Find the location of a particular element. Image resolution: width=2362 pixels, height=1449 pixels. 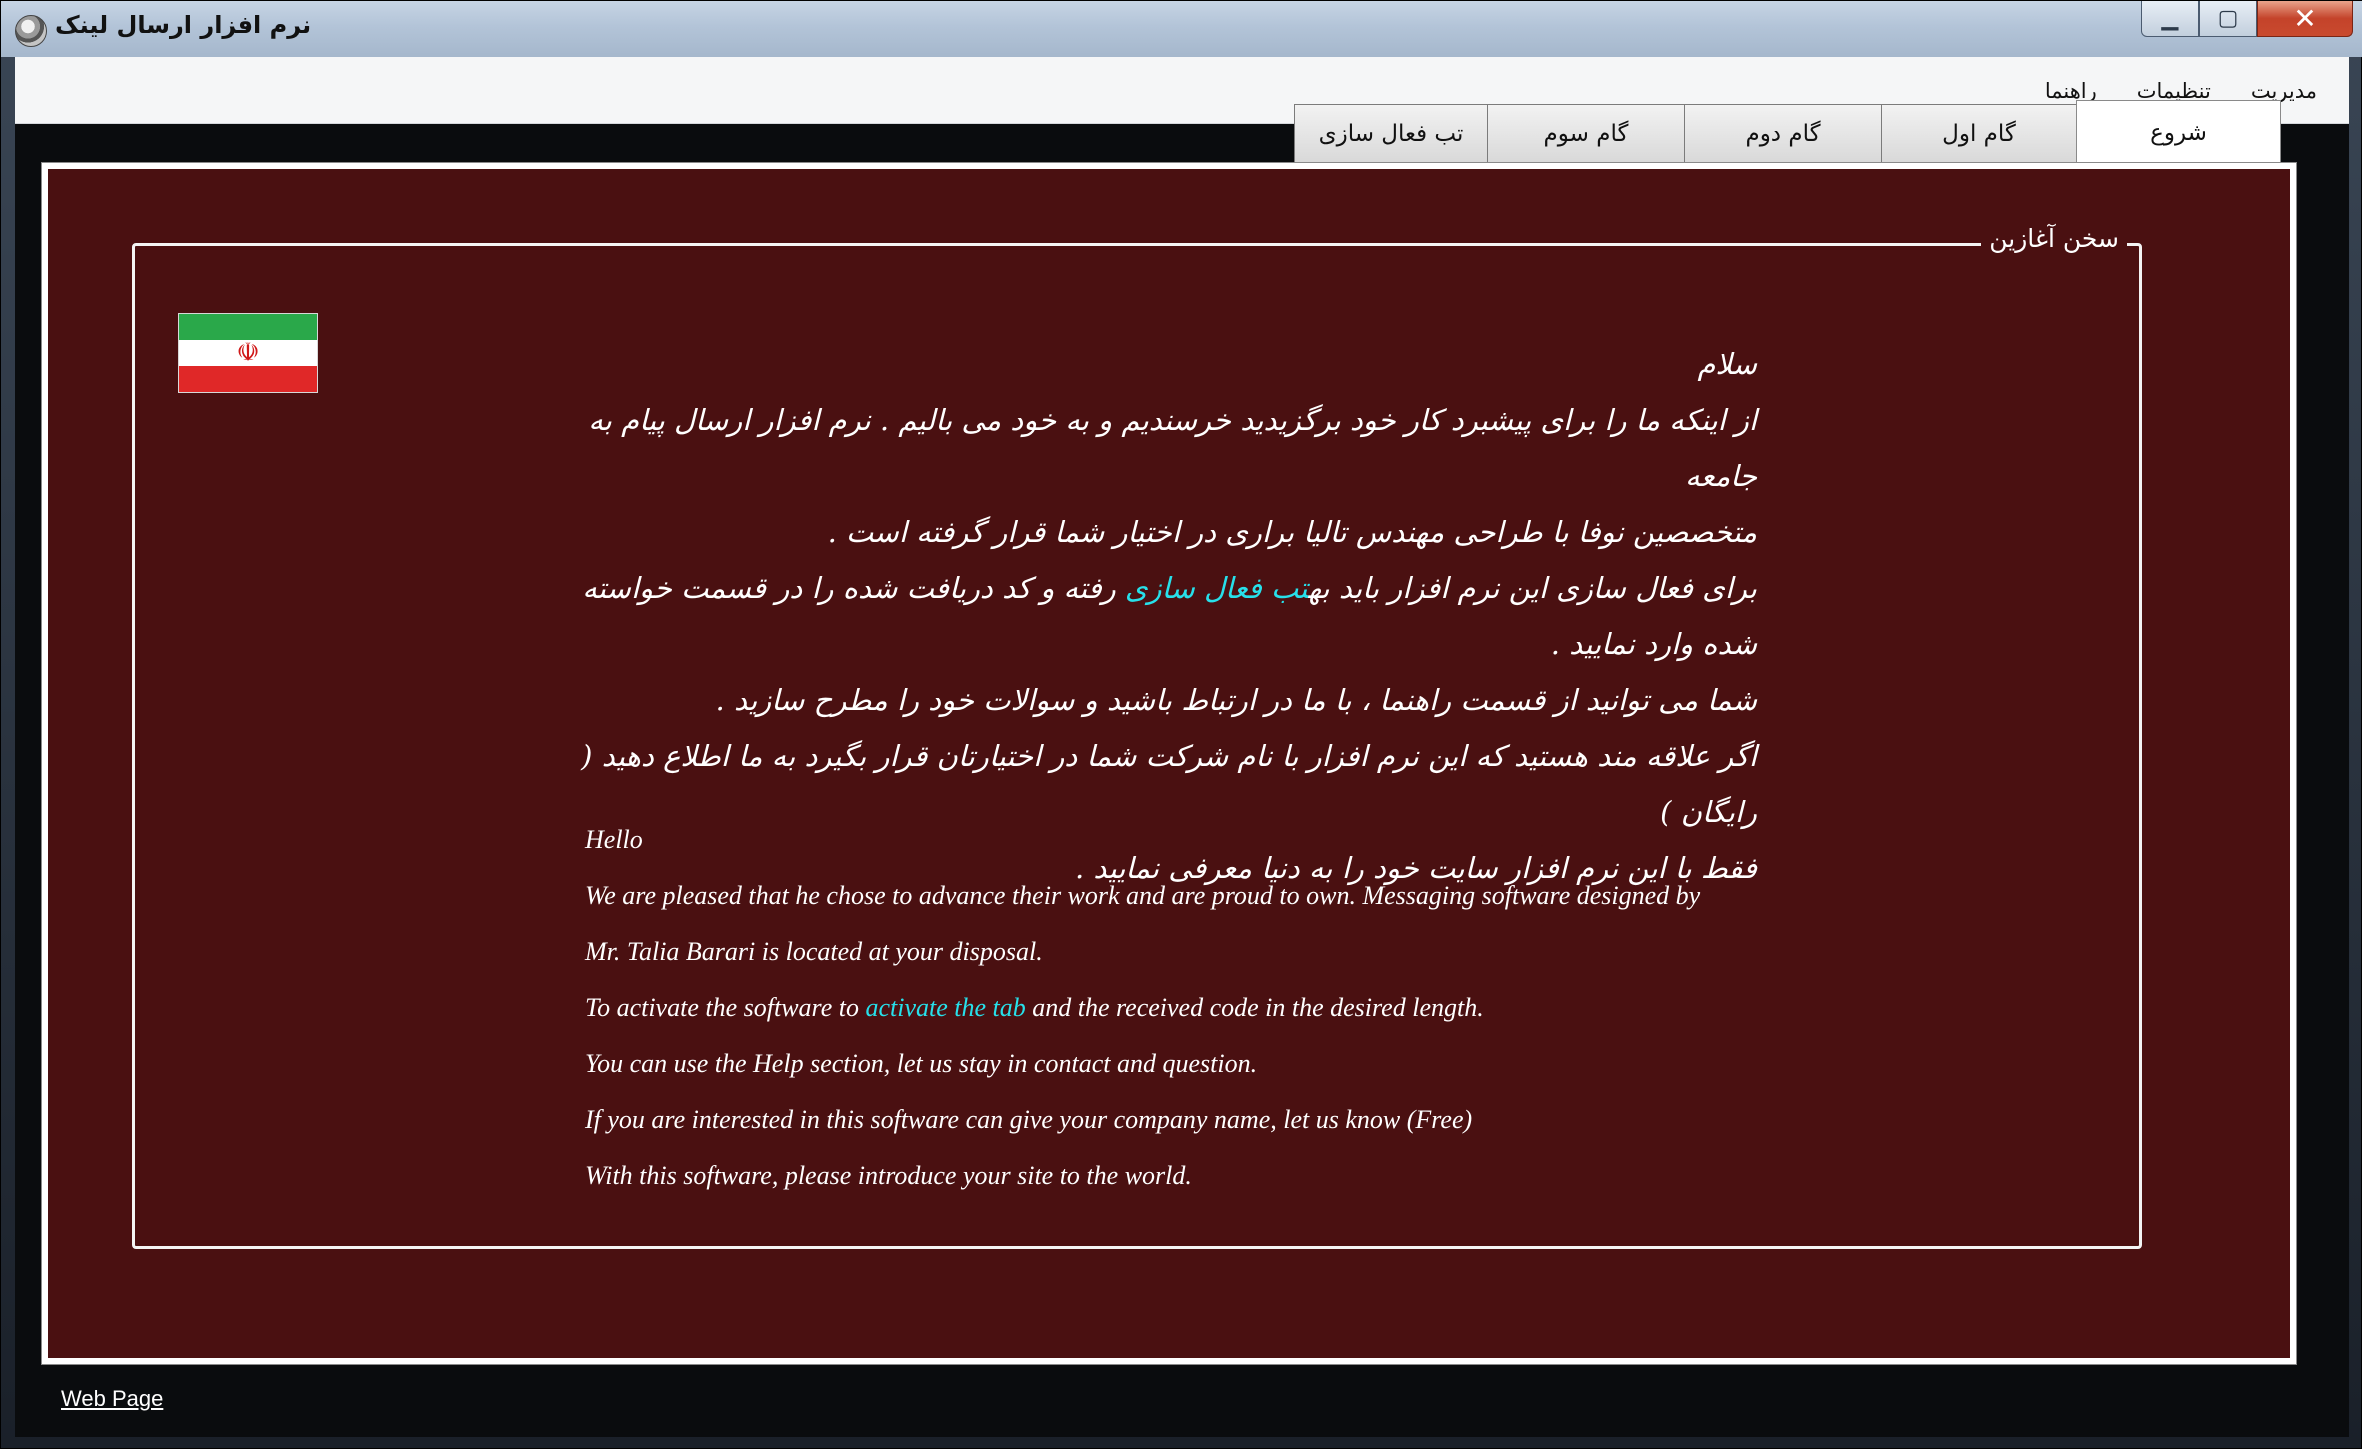

tab-activation: تب فعال سازی is located at coordinates (1391, 133).